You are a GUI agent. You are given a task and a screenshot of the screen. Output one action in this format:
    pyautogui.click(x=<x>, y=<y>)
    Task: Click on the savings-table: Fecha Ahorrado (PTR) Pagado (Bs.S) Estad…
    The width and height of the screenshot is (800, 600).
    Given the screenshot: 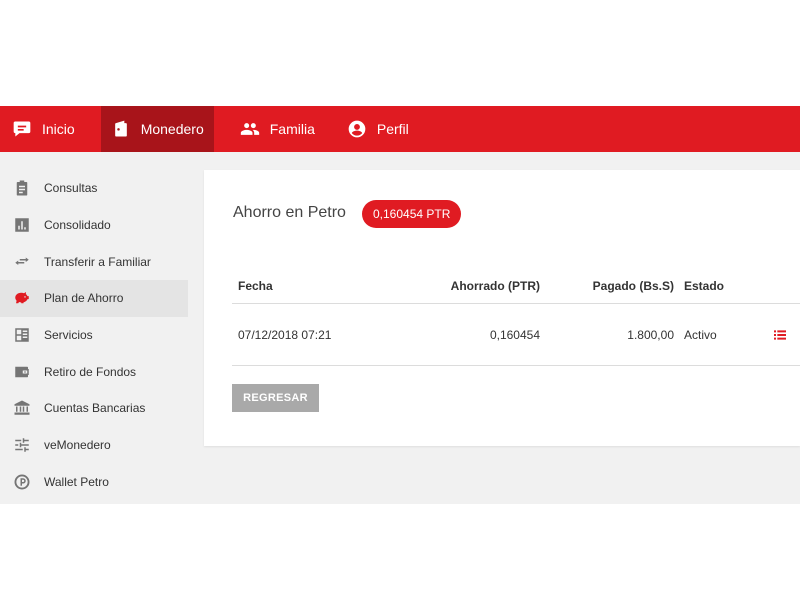 What is the action you would take?
    pyautogui.click(x=516, y=317)
    